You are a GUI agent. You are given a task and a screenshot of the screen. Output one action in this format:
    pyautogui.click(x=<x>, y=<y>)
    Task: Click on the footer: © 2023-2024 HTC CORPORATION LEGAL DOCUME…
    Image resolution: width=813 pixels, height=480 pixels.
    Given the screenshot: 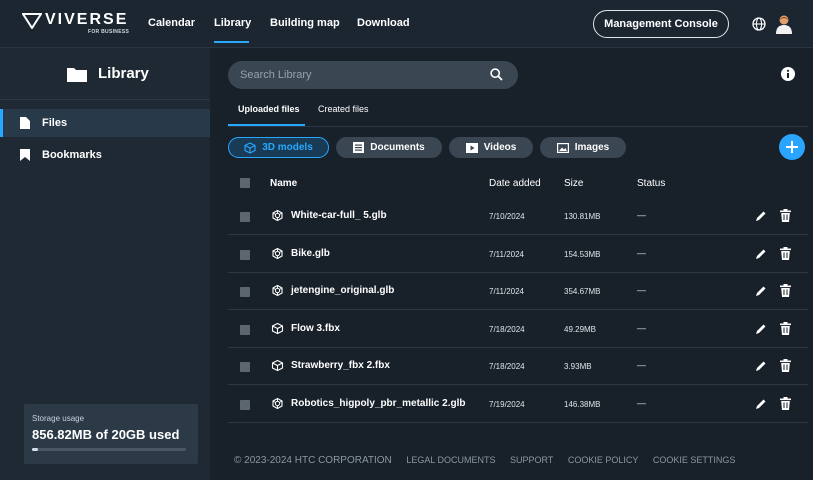 What is the action you would take?
    pyautogui.click(x=490, y=460)
    